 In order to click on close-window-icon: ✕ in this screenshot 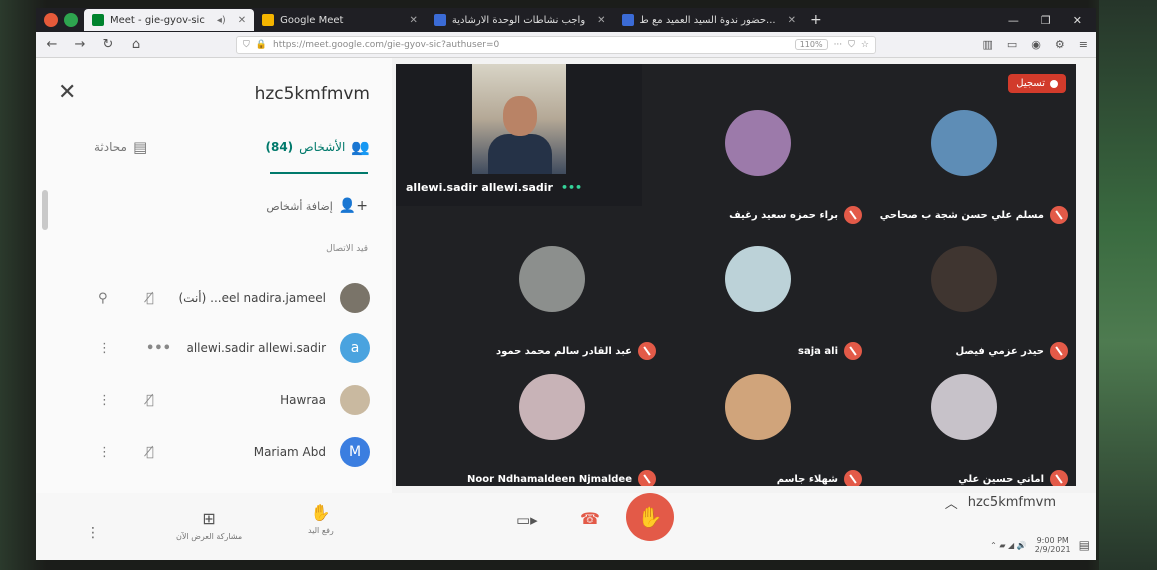, I will do `click(1077, 20)`.